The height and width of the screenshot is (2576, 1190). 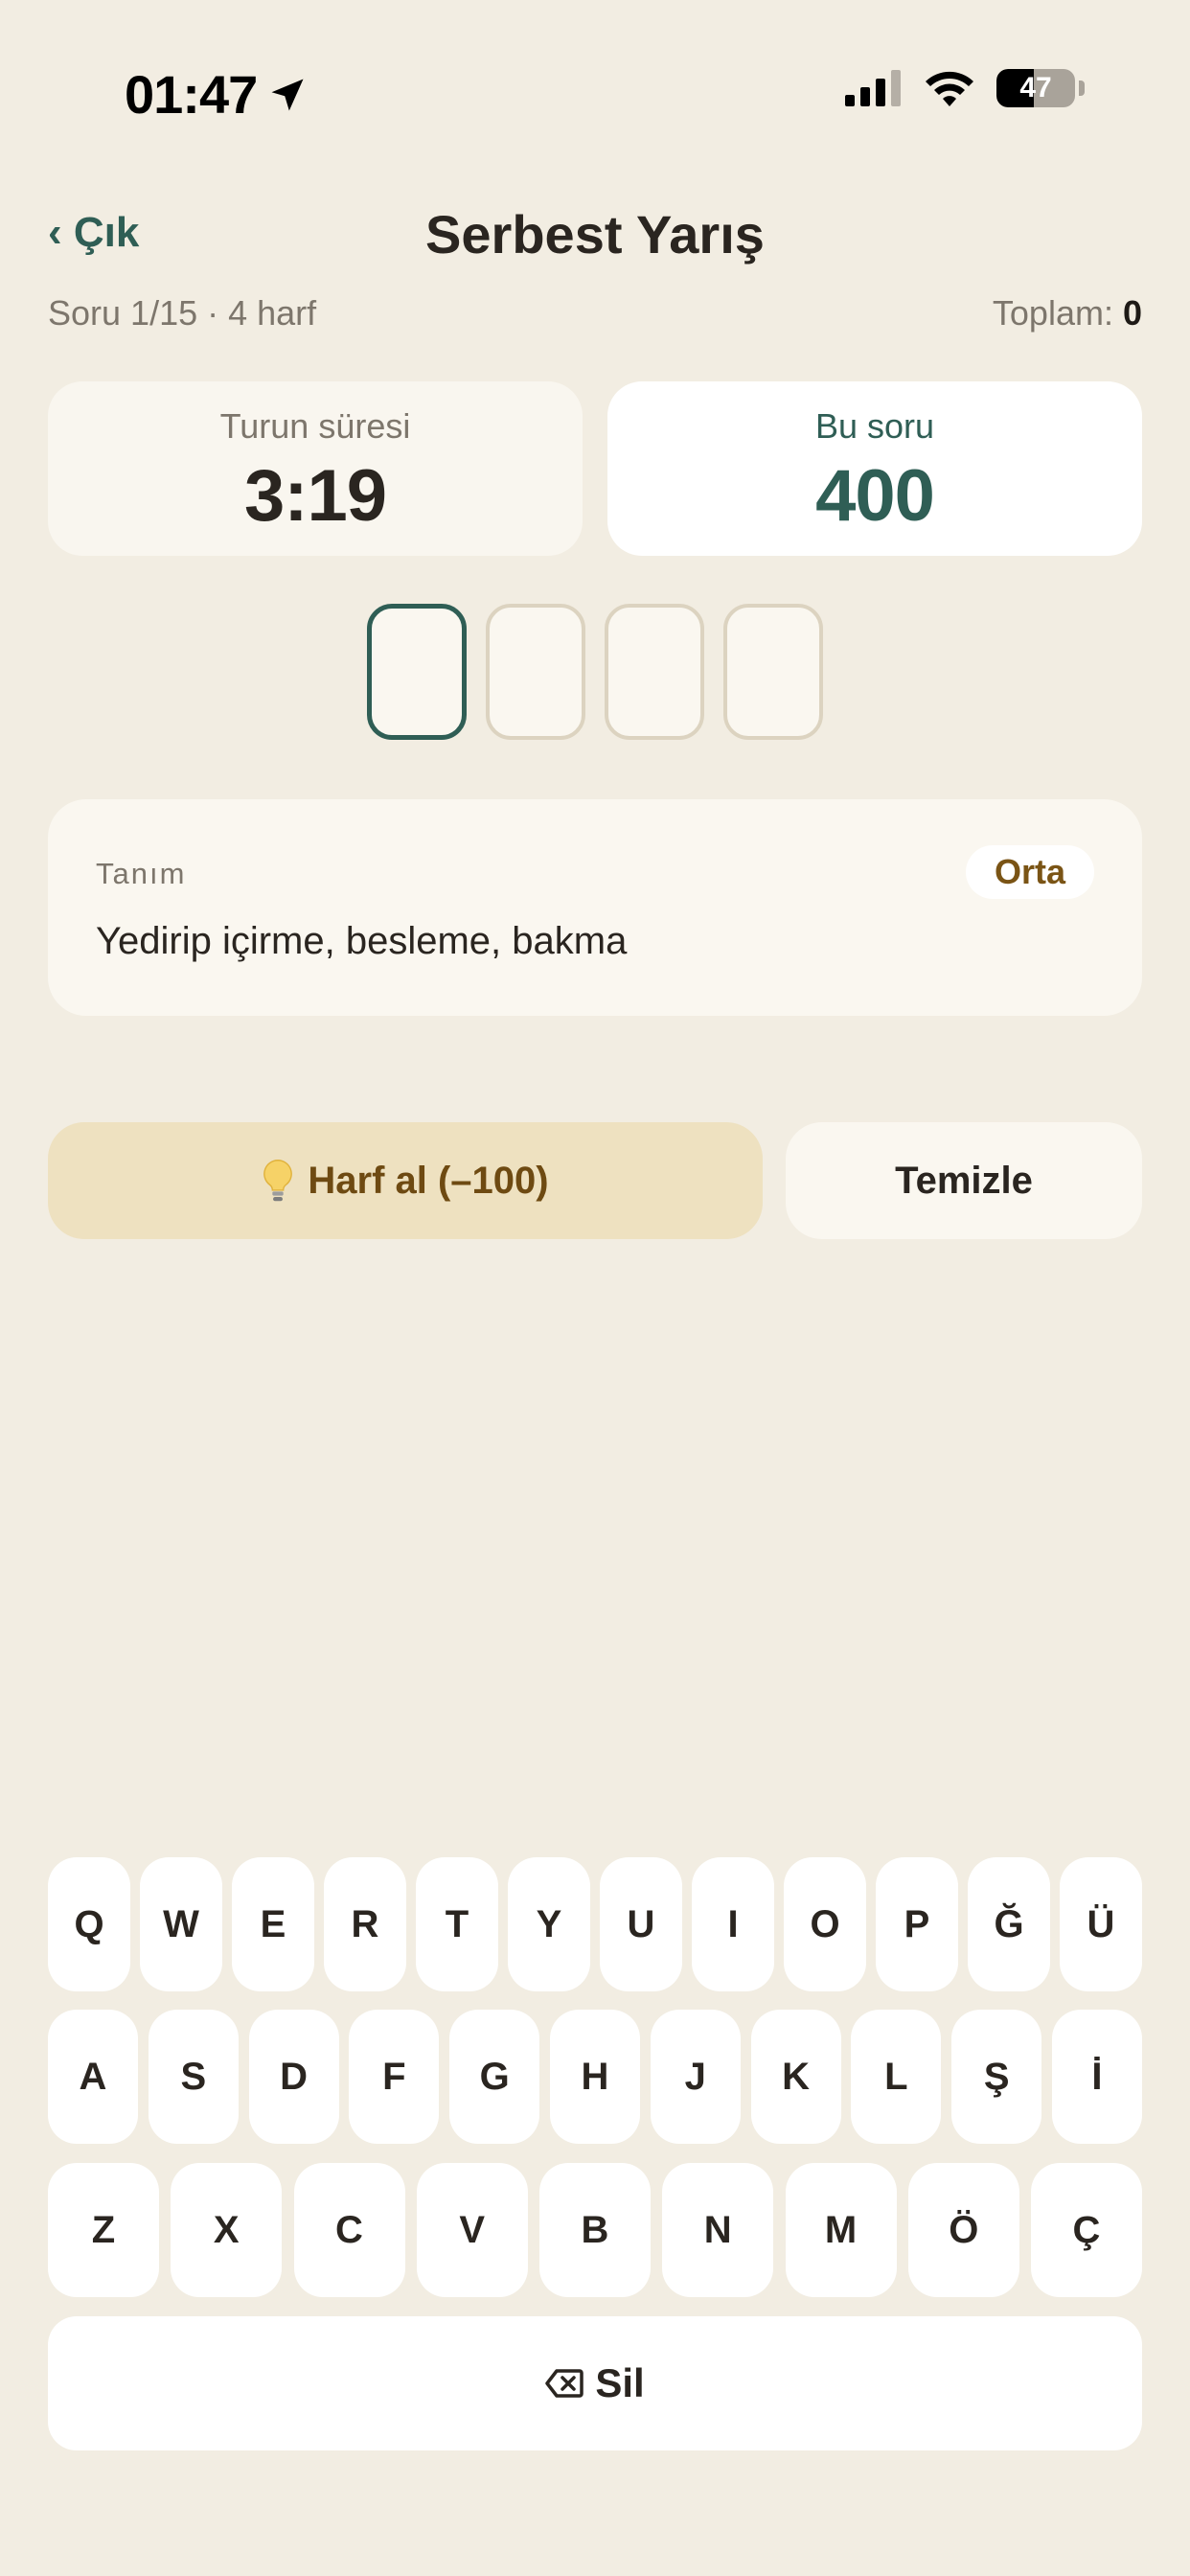 What do you see at coordinates (1087, 2230) in the screenshot?
I see `key-ç: Ç` at bounding box center [1087, 2230].